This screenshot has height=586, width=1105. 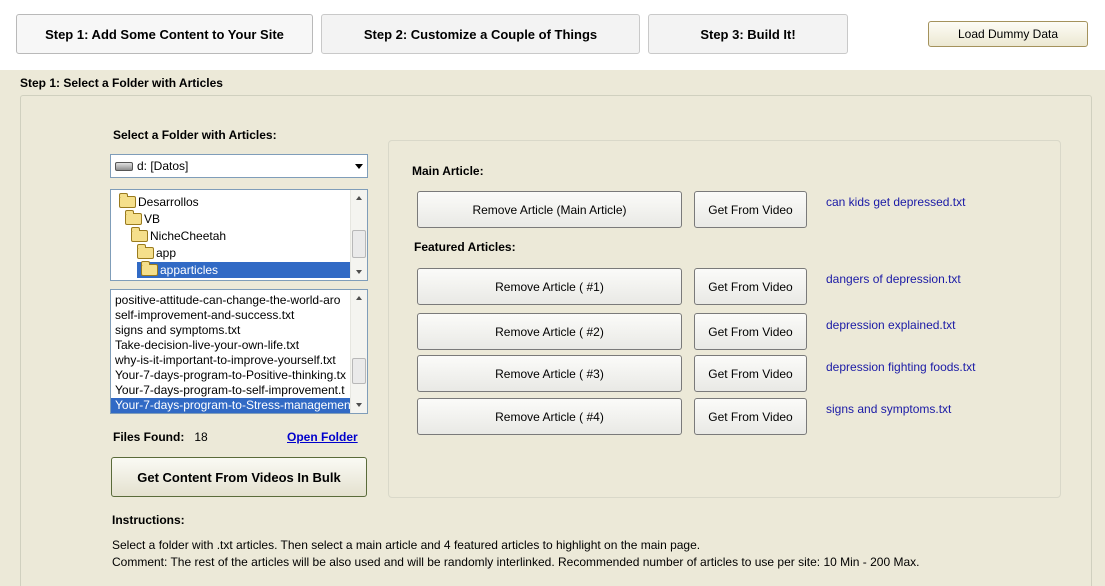 What do you see at coordinates (159, 201) in the screenshot?
I see `folder-item: Desarrollos` at bounding box center [159, 201].